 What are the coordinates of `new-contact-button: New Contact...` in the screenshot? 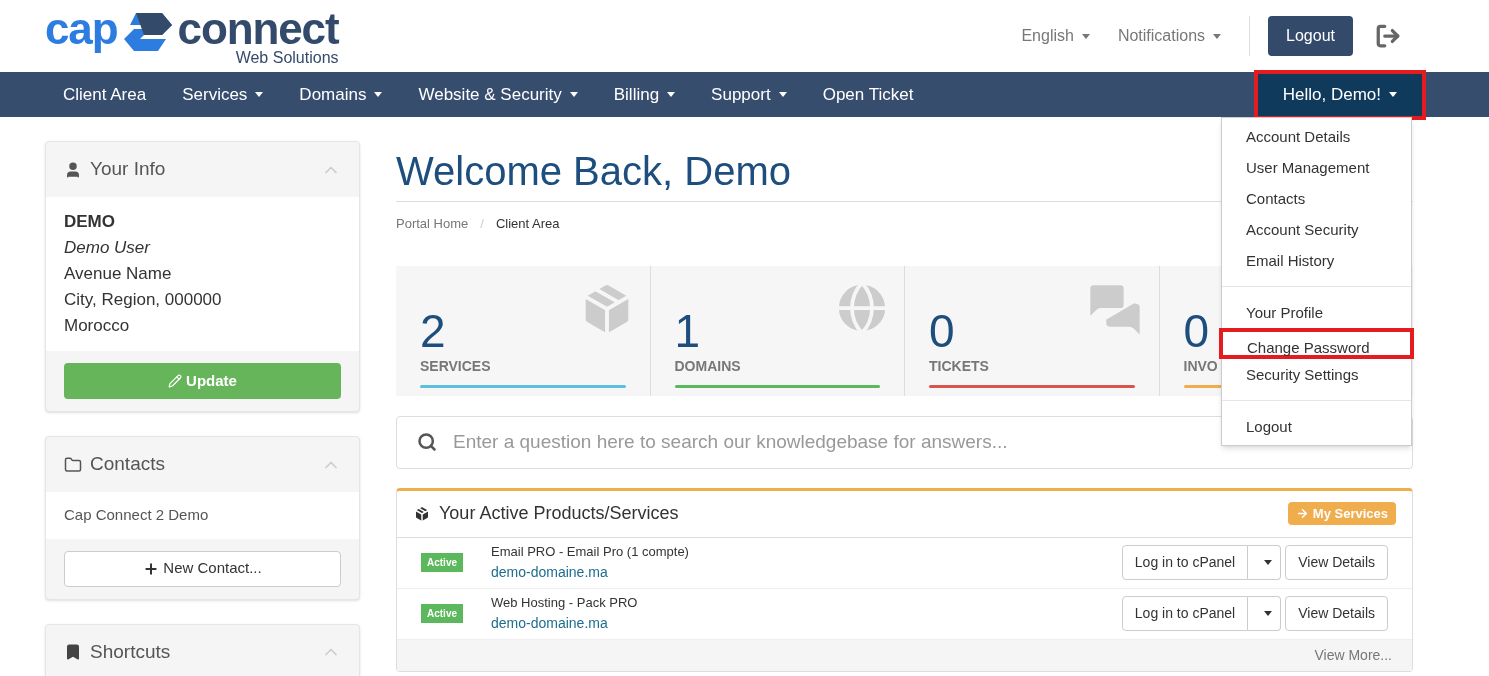 It's located at (202, 568).